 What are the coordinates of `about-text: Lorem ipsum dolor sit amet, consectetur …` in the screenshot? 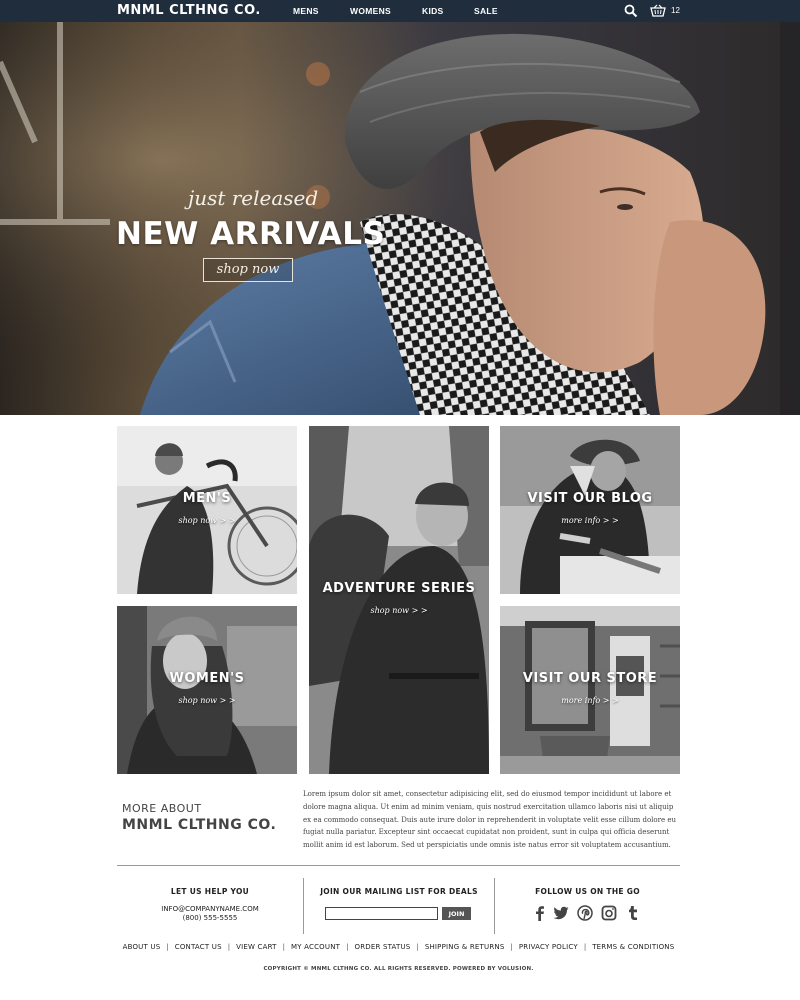 It's located at (489, 820).